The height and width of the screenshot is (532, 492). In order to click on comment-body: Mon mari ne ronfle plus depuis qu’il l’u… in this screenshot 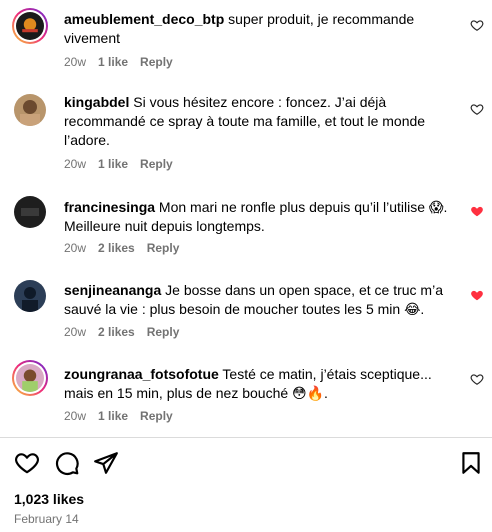, I will do `click(303, 207)`.